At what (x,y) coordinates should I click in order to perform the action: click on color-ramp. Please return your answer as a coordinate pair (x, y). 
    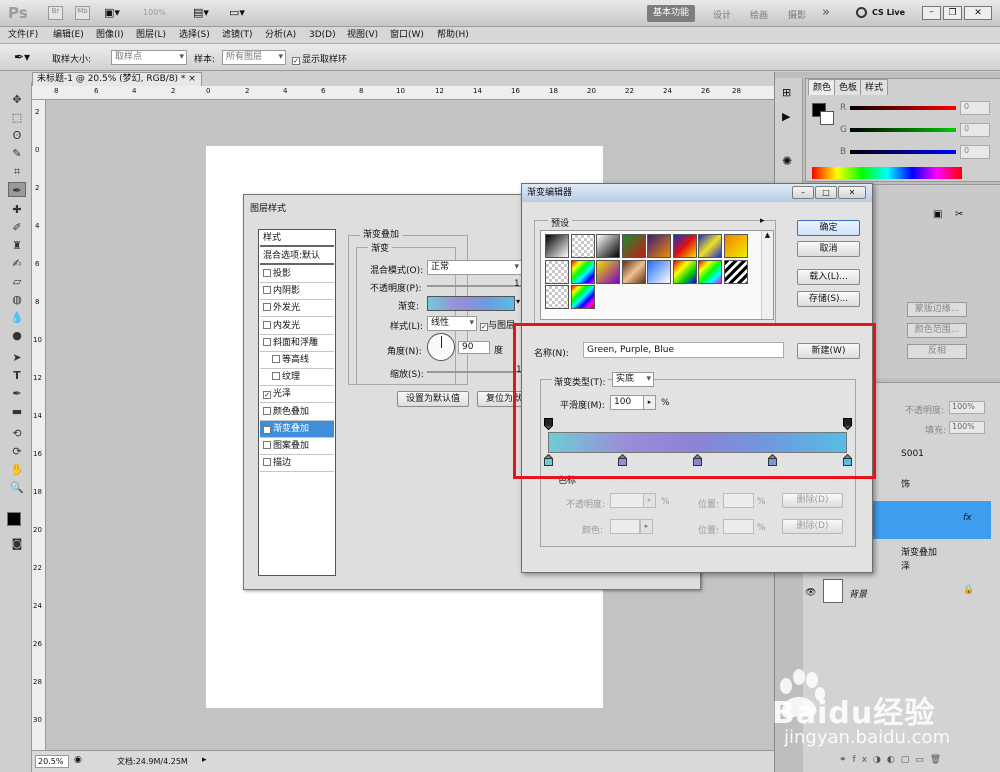
    Looking at the image, I should click on (887, 173).